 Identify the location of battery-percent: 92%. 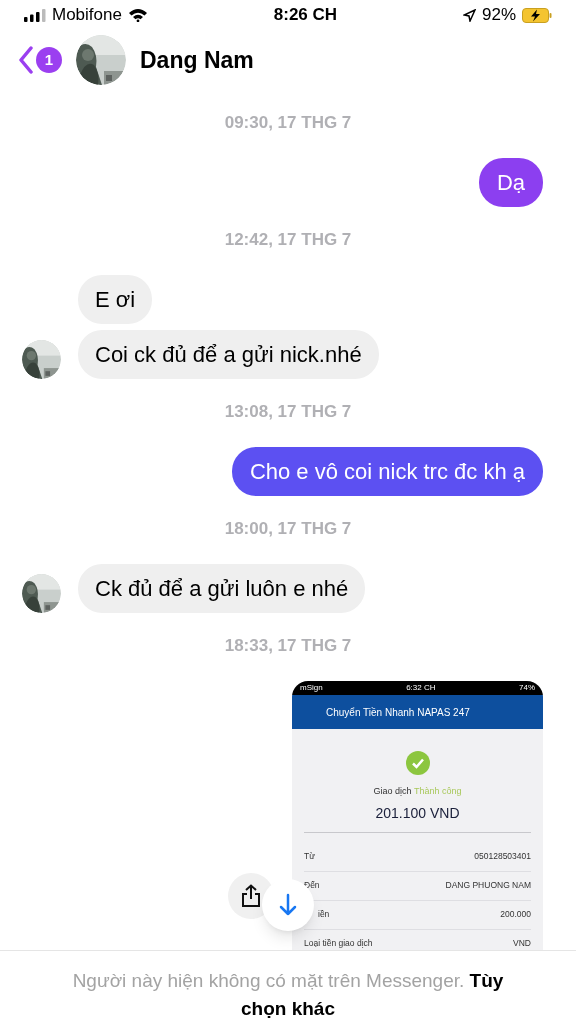
(498, 15).